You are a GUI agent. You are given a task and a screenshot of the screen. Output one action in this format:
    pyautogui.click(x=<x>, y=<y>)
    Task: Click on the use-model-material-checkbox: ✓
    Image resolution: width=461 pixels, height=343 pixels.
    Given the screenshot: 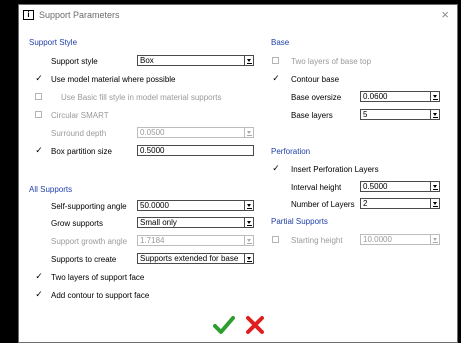 What is the action you would take?
    pyautogui.click(x=39, y=78)
    